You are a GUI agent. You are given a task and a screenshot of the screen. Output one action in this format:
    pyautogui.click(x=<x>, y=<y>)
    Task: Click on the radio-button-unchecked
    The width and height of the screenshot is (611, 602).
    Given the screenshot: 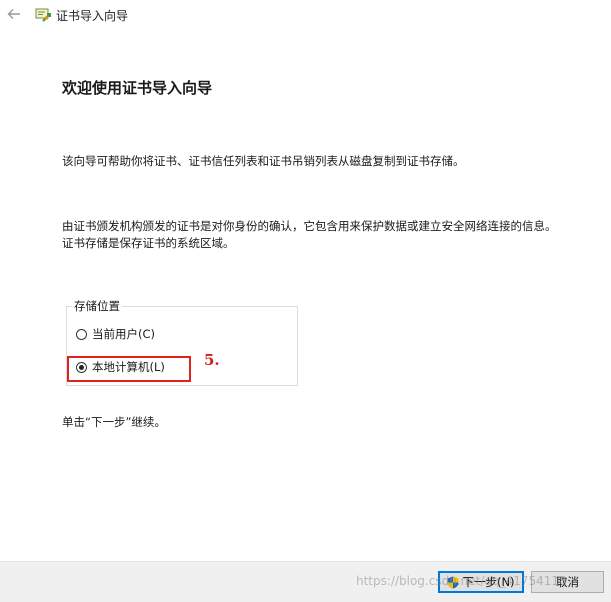 What is the action you would take?
    pyautogui.click(x=81, y=334)
    